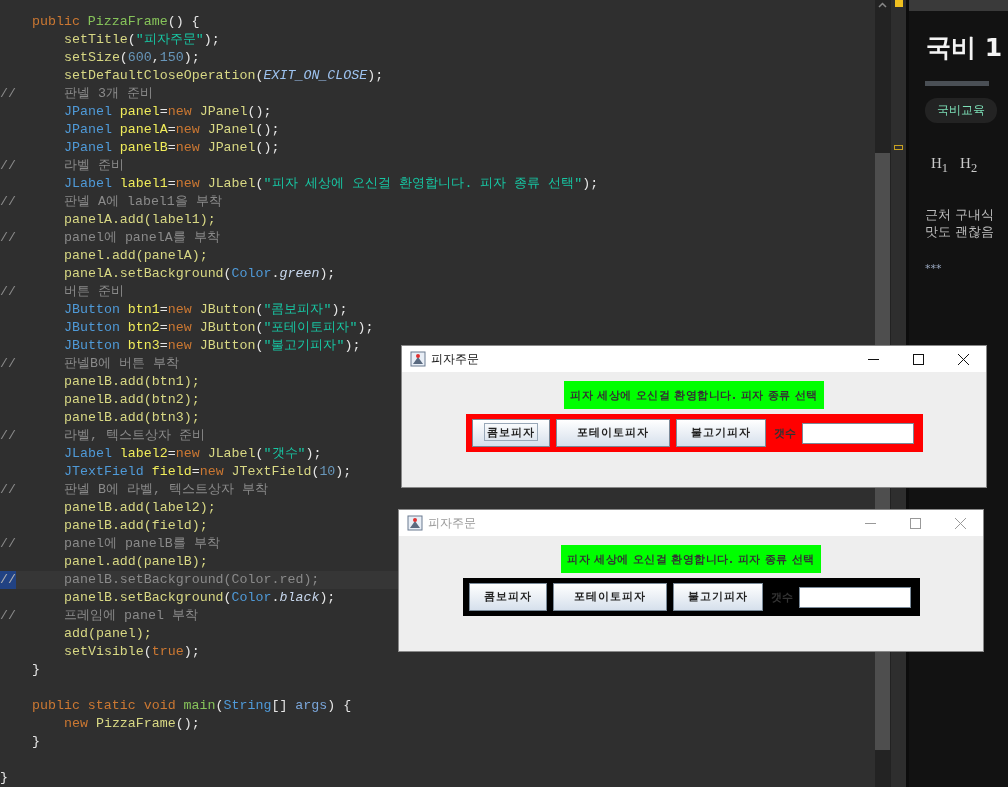 Image resolution: width=1008 pixels, height=787 pixels. Describe the element at coordinates (172, 130) in the screenshot. I see `code-line: JPanel panelA=new JPanel();` at that location.